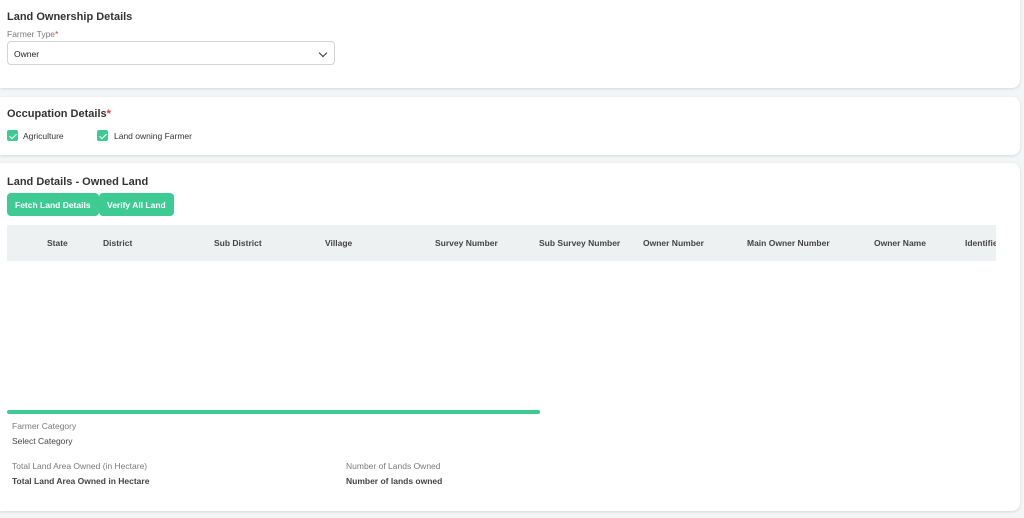 The height and width of the screenshot is (518, 1024). Describe the element at coordinates (338, 243) in the screenshot. I see `column-header-village: Village` at that location.